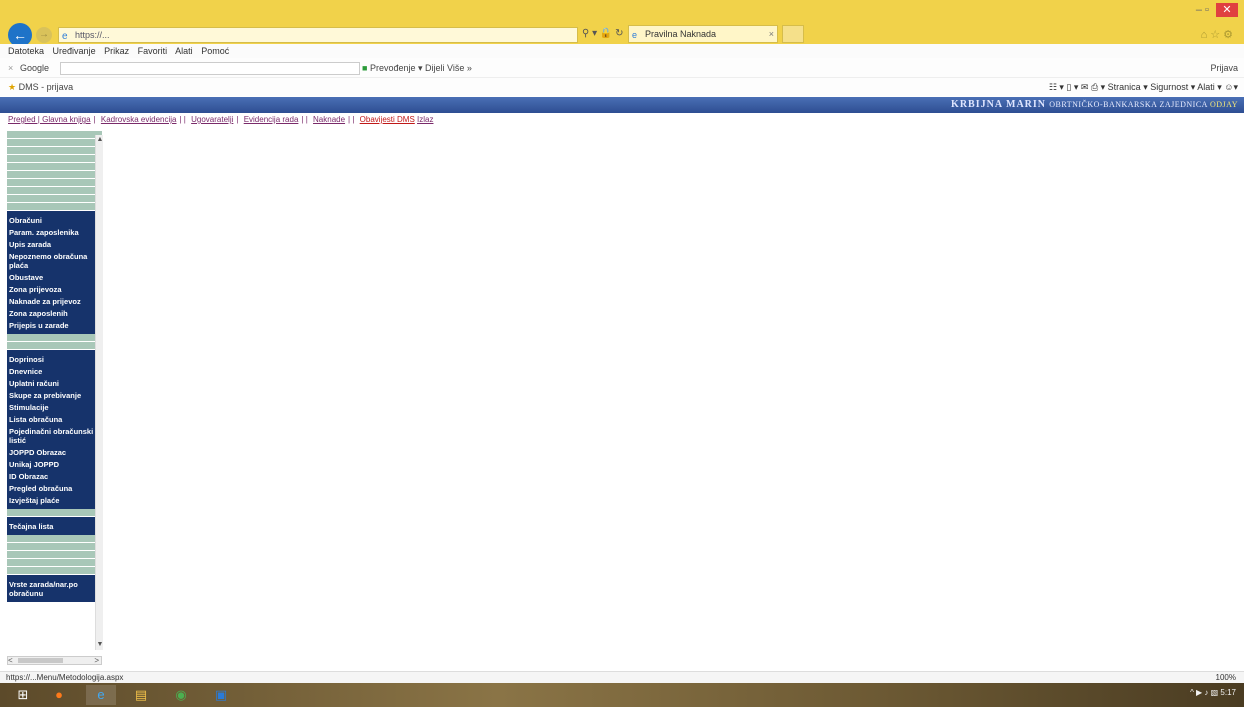 The image size is (1244, 707). Describe the element at coordinates (603, 33) in the screenshot. I see `address-tools: ⚲ ▾ 🔒 ↻` at that location.